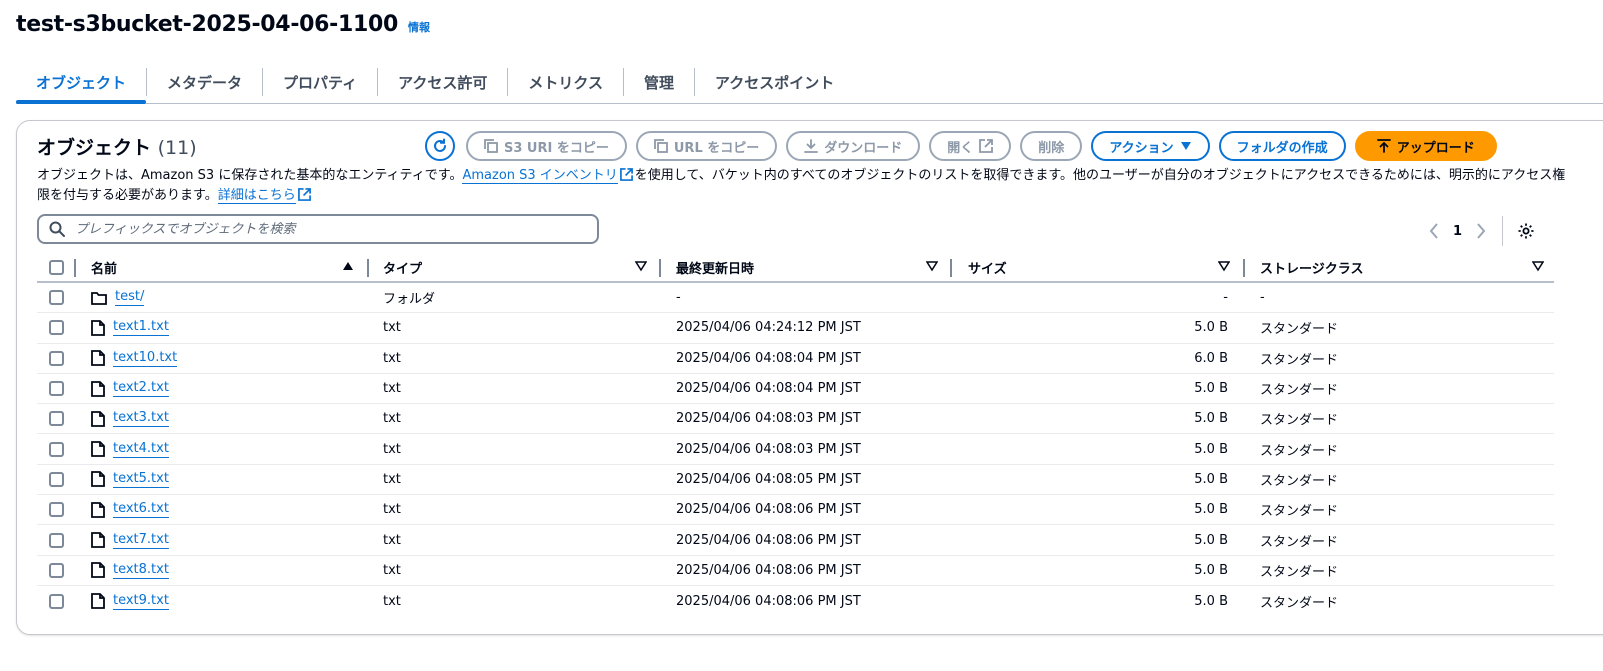 Image resolution: width=1603 pixels, height=671 pixels. Describe the element at coordinates (546, 146) in the screenshot. I see `copy-s3-uri-button: S3 URI をコピー` at that location.